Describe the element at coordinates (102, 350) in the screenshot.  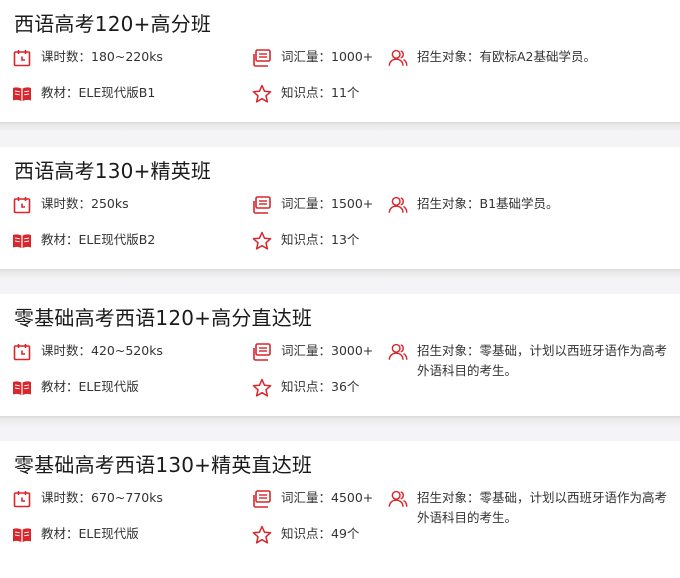
I see `course-hours-text: 课时数：420~520ks` at that location.